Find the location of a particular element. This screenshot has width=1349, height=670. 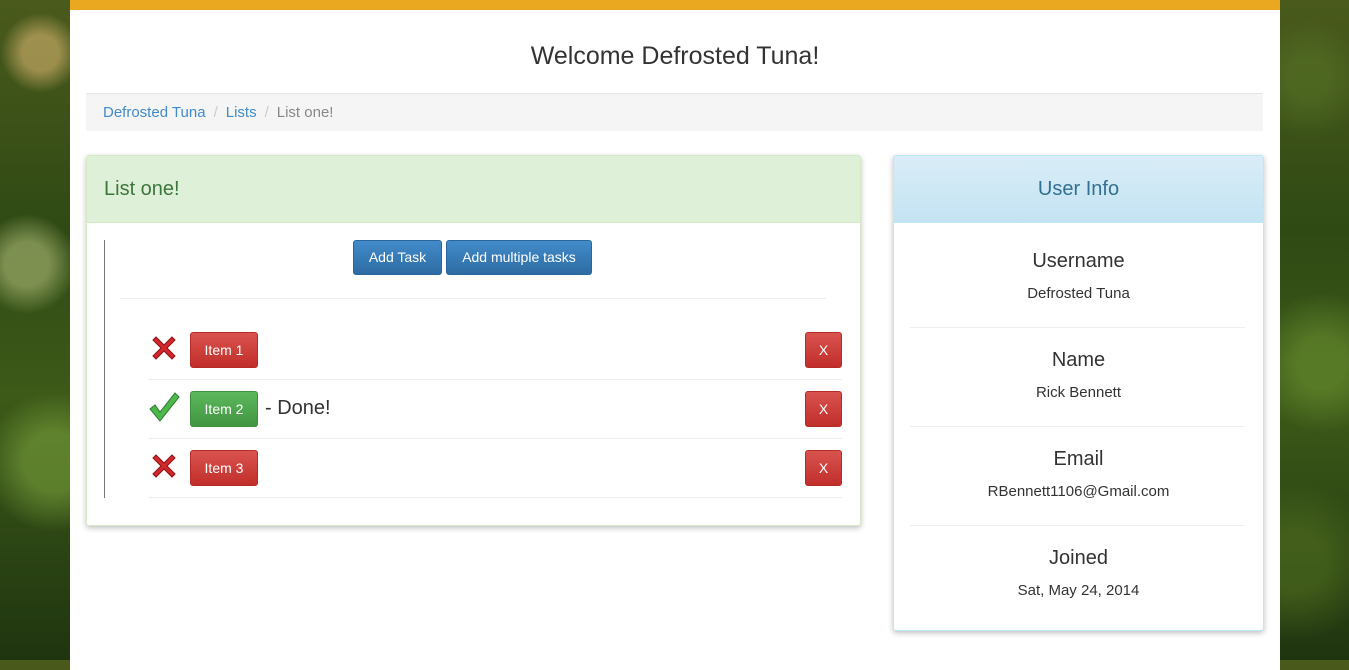

name-field: Name Rick Bennett is located at coordinates (1078, 375).